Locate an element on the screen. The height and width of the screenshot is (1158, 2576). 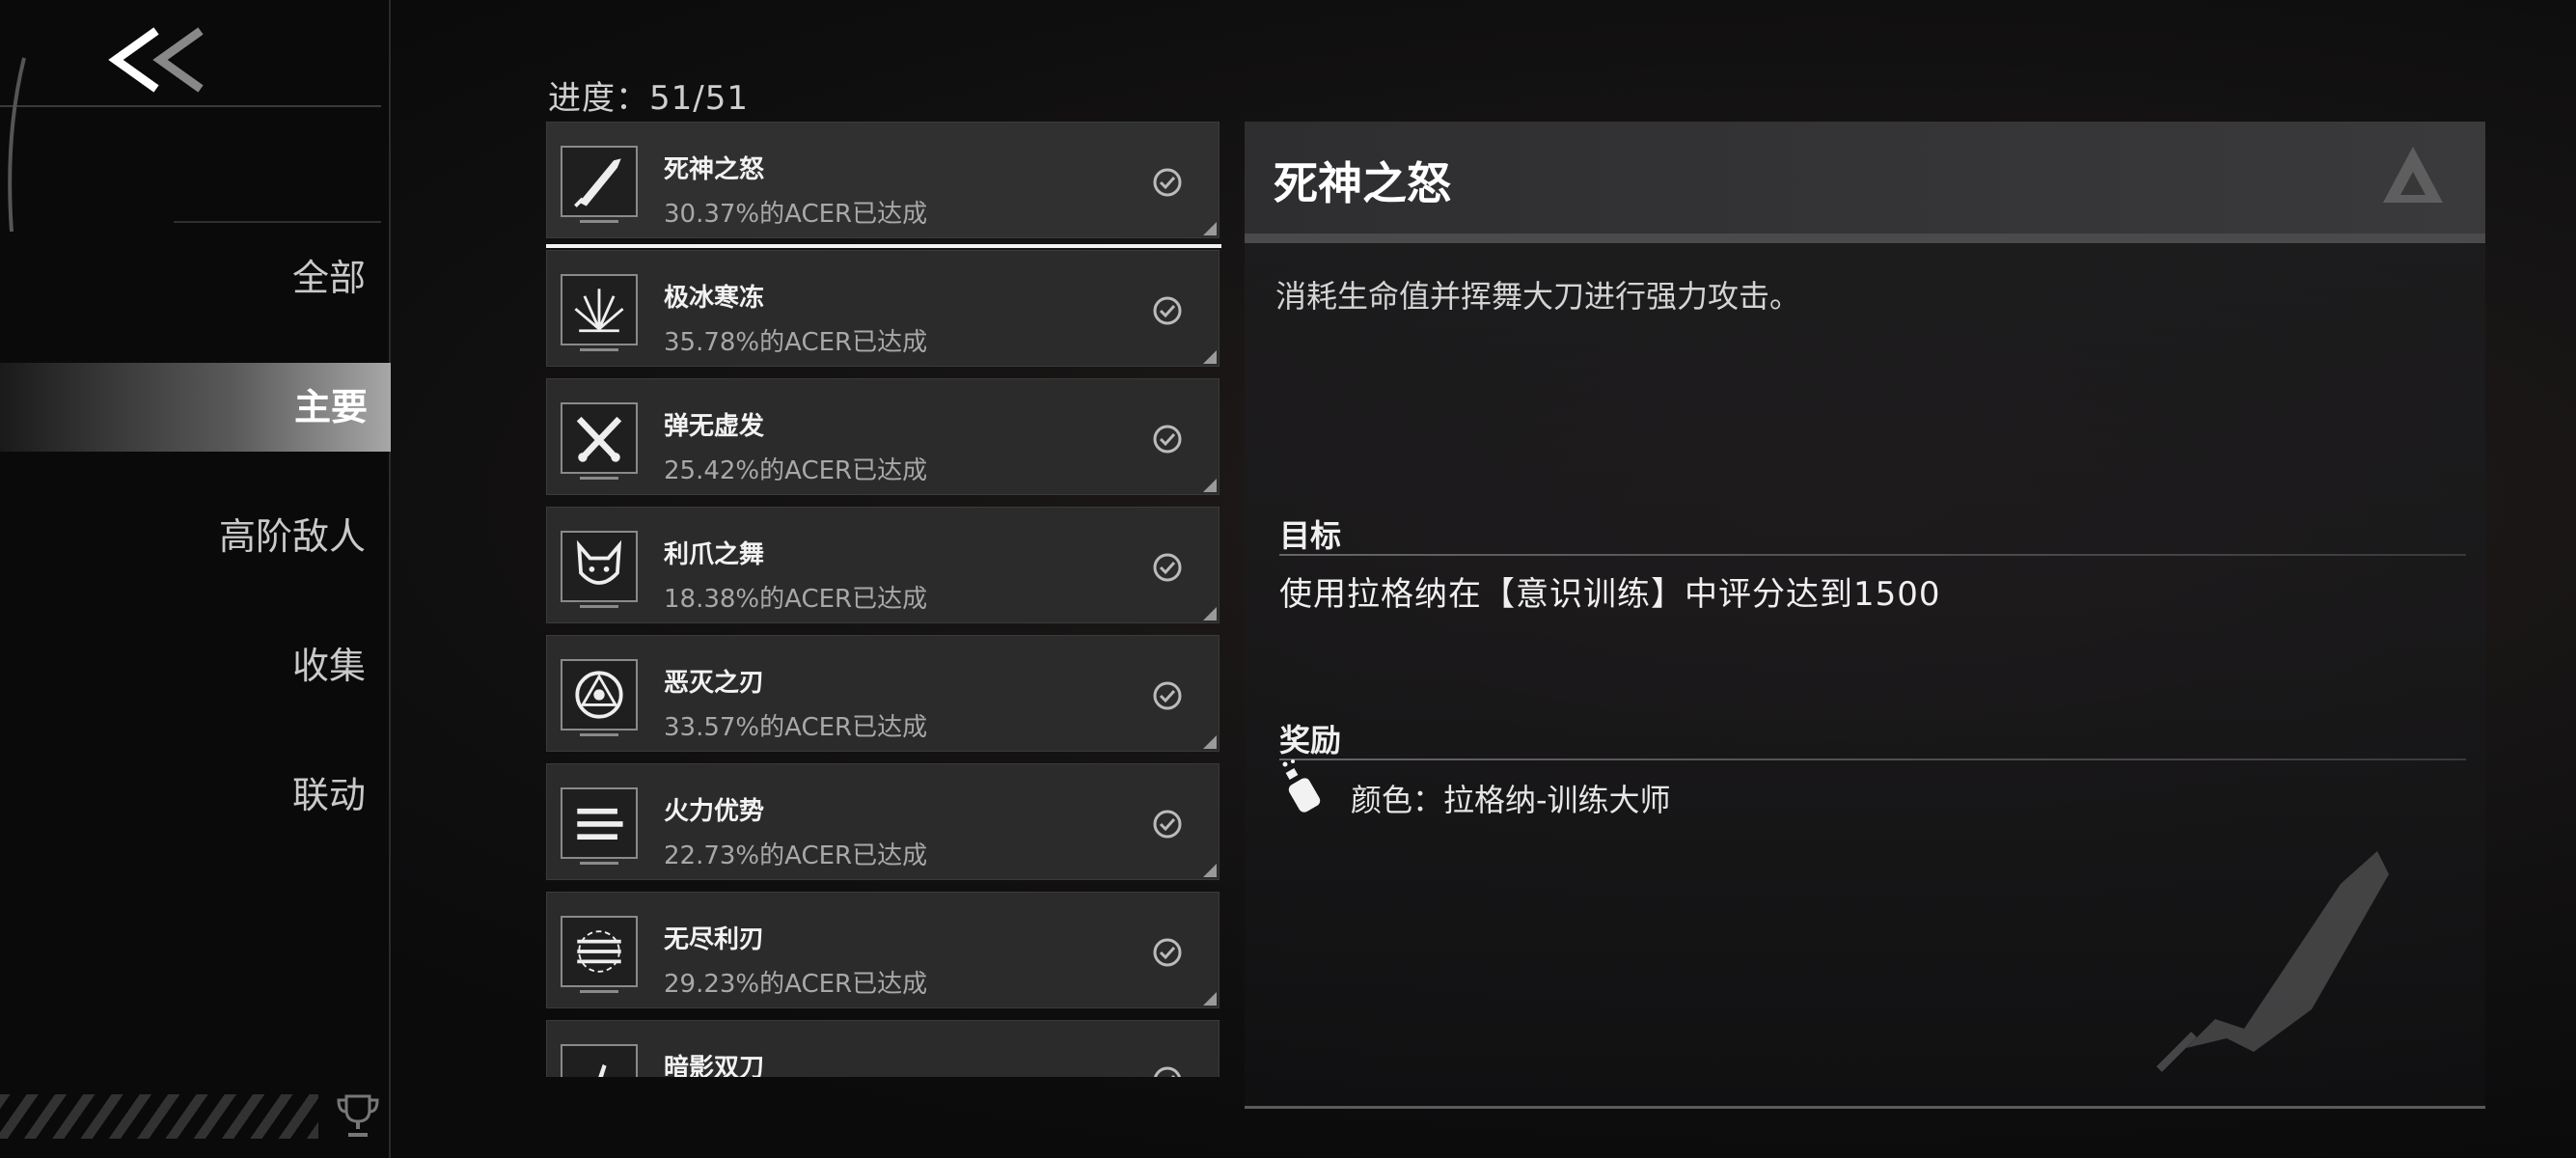
achievement-card: 恶灭之刃 33.57%的ACER已达成 is located at coordinates (883, 693).